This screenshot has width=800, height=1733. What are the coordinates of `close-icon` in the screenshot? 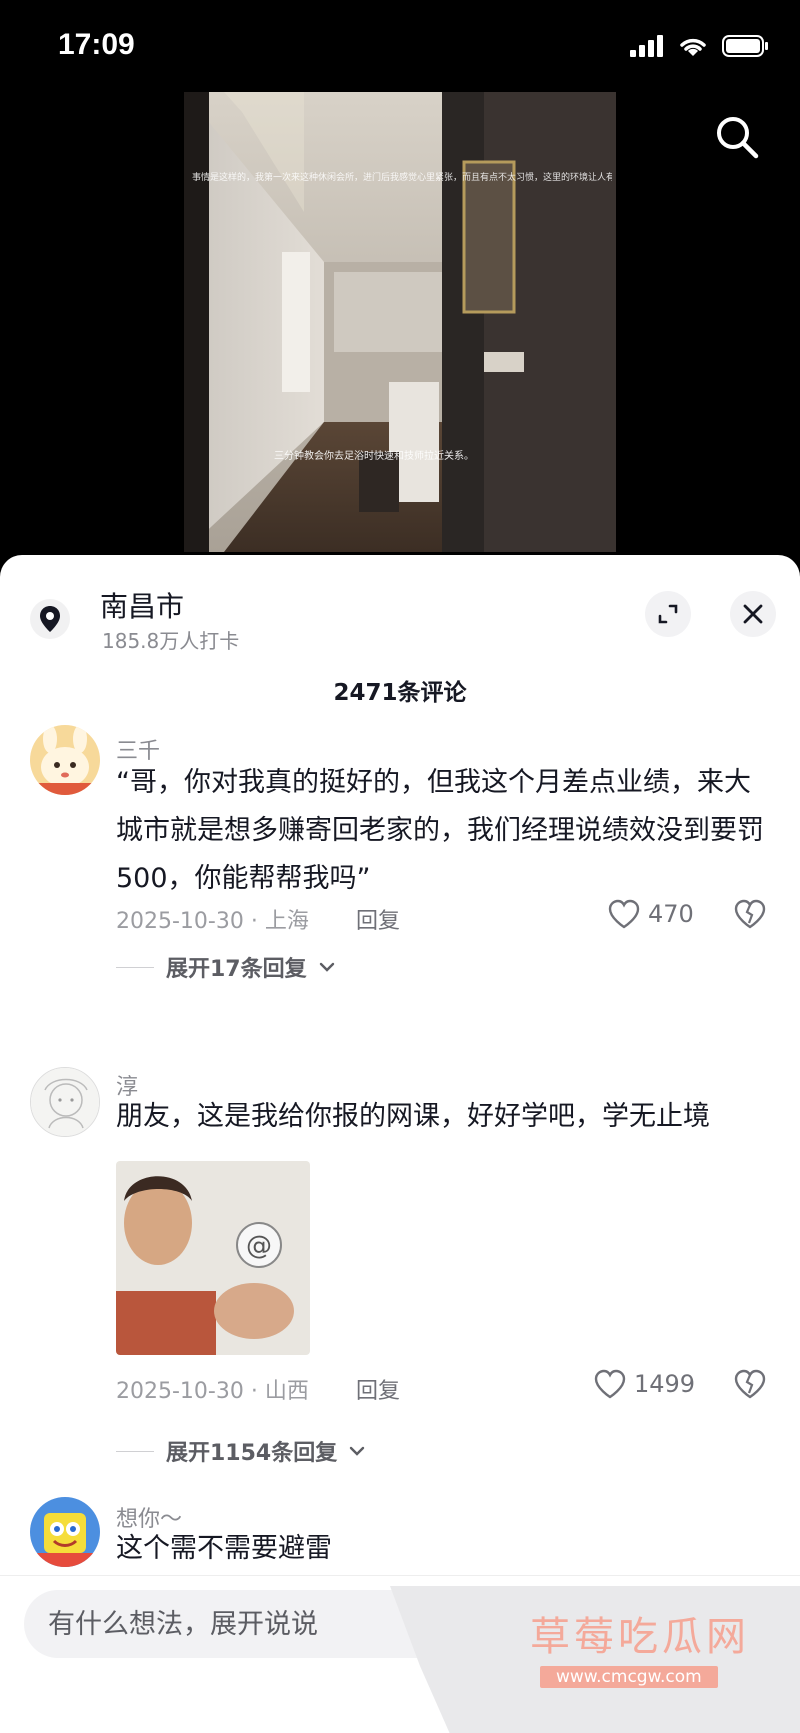 It's located at (753, 614).